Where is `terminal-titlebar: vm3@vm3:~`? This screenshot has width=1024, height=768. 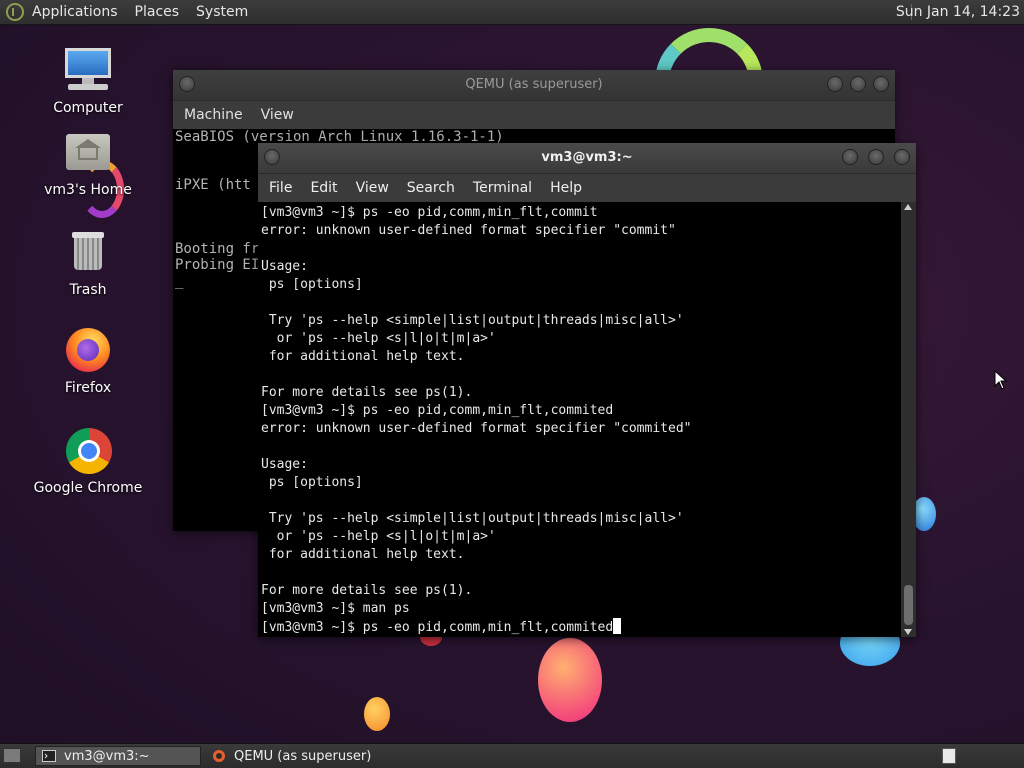
terminal-titlebar: vm3@vm3:~ is located at coordinates (587, 158).